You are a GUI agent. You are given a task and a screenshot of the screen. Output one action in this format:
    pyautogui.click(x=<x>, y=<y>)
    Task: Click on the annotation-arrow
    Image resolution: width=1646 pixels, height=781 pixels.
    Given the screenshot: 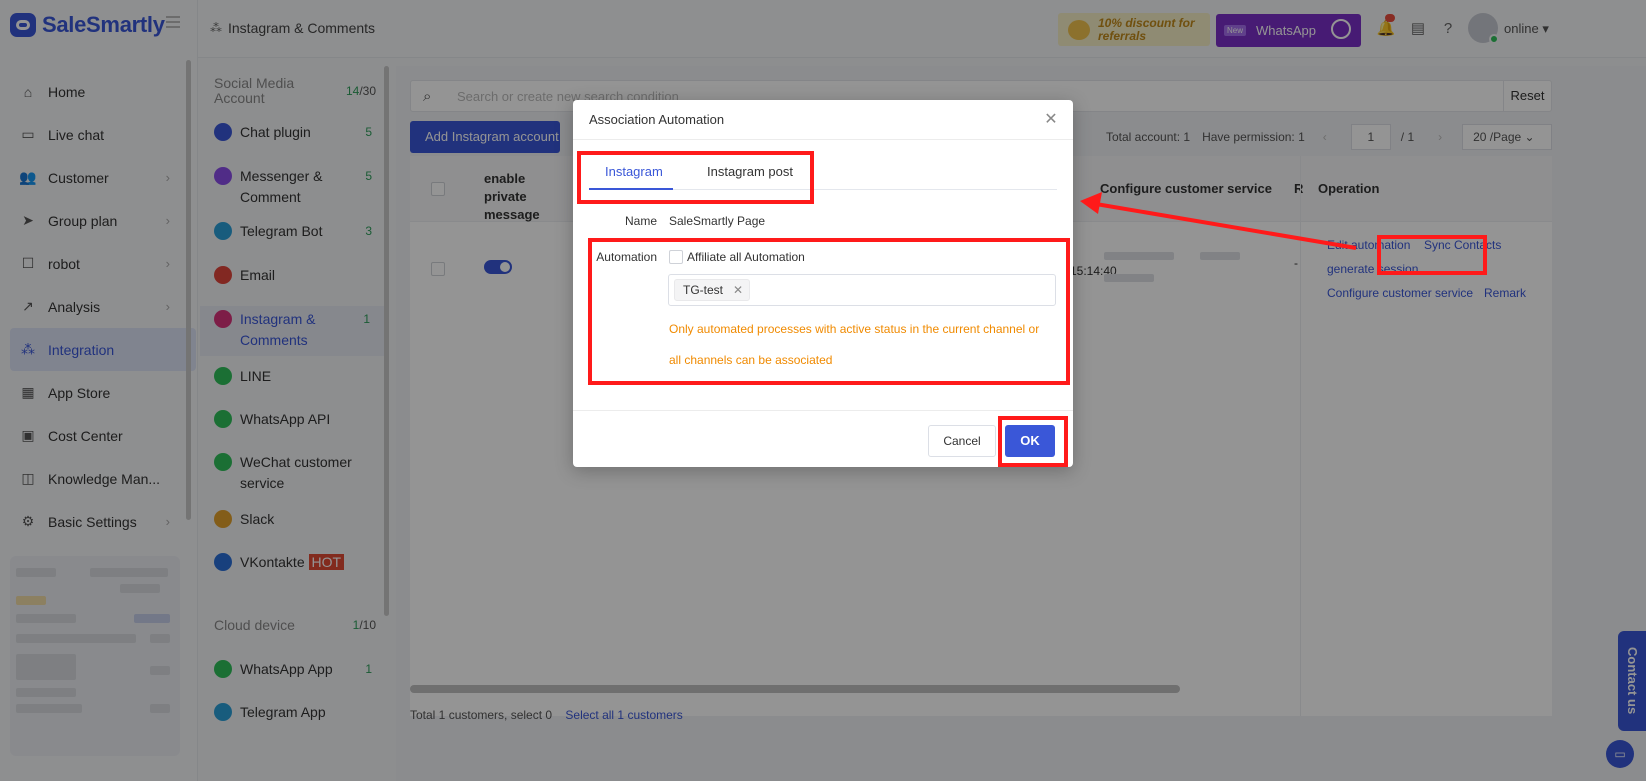 What is the action you would take?
    pyautogui.click(x=1218, y=221)
    